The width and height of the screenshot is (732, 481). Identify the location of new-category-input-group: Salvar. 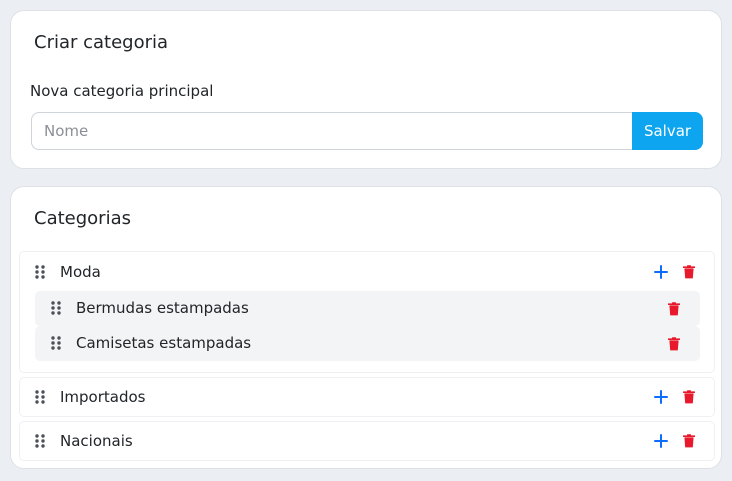
(367, 131).